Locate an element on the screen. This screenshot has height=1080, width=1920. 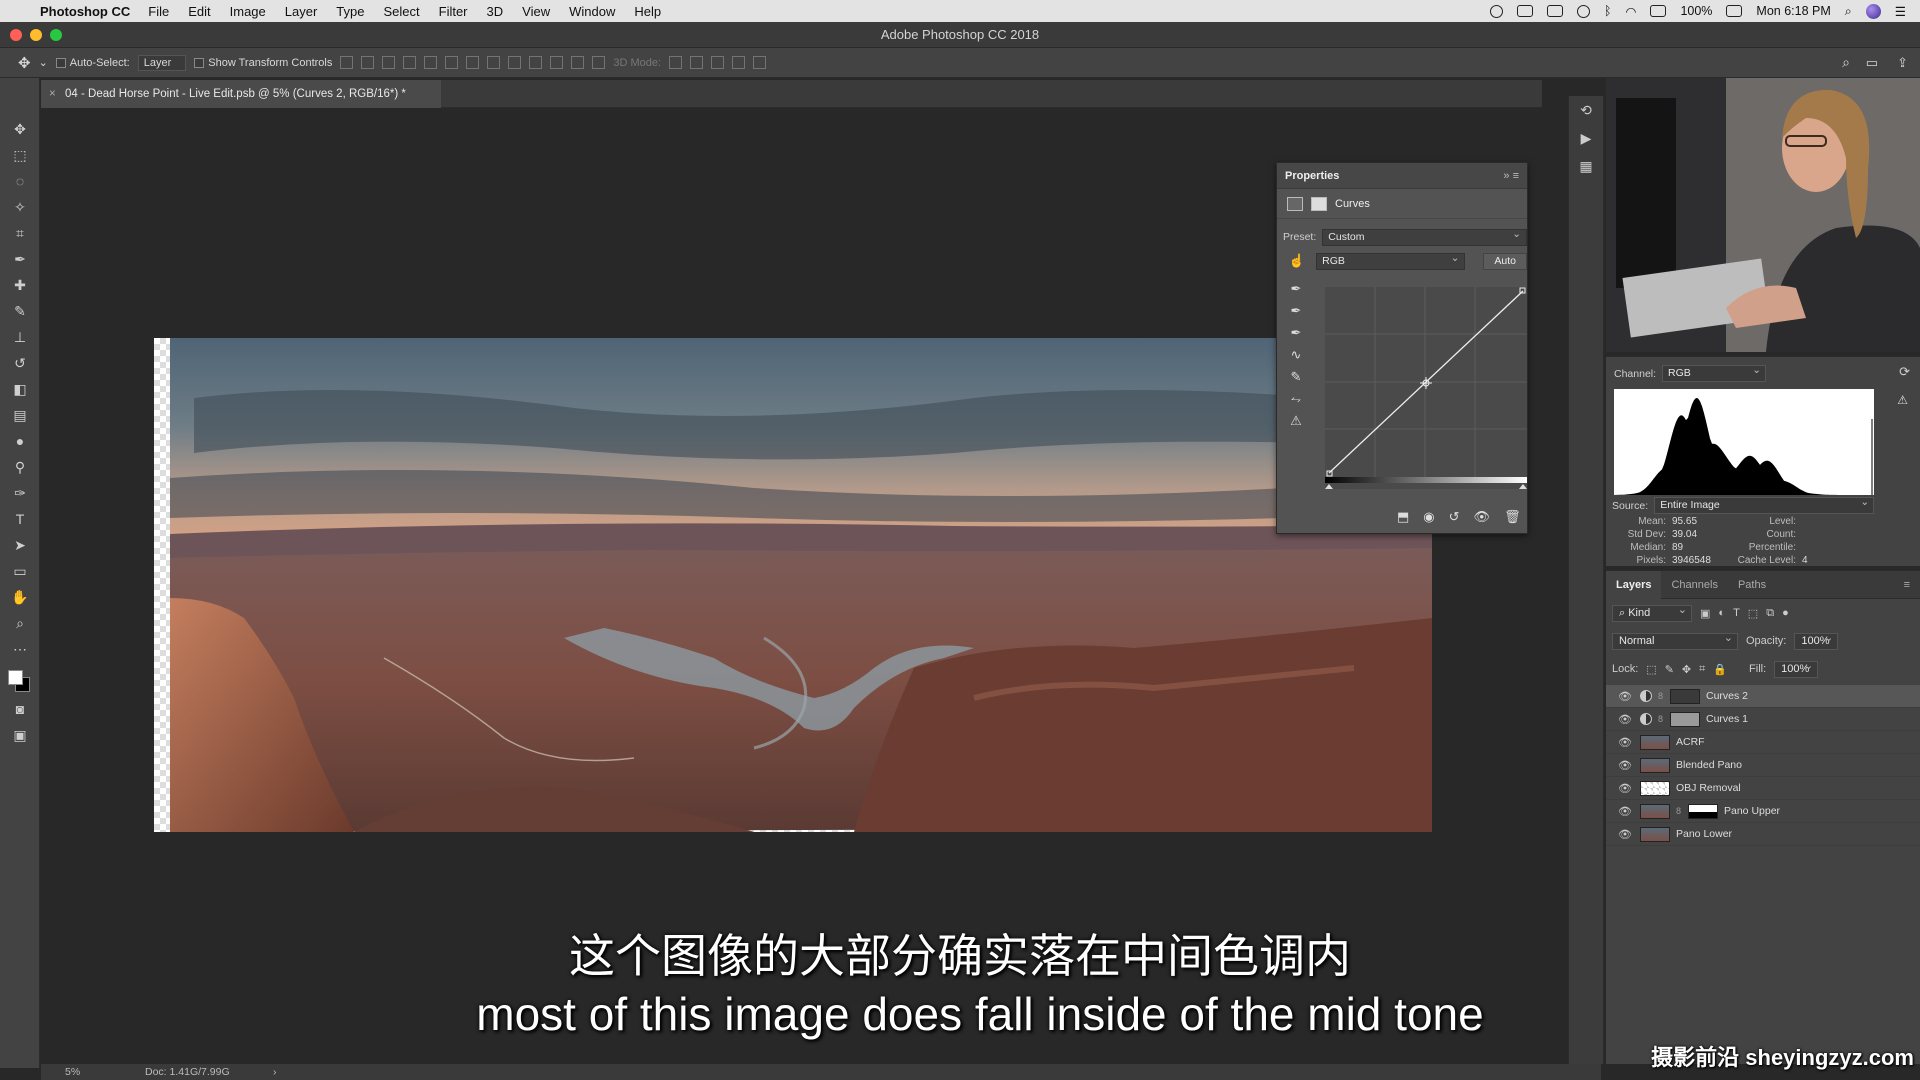
3d-orbit-icon is located at coordinates (676, 62).